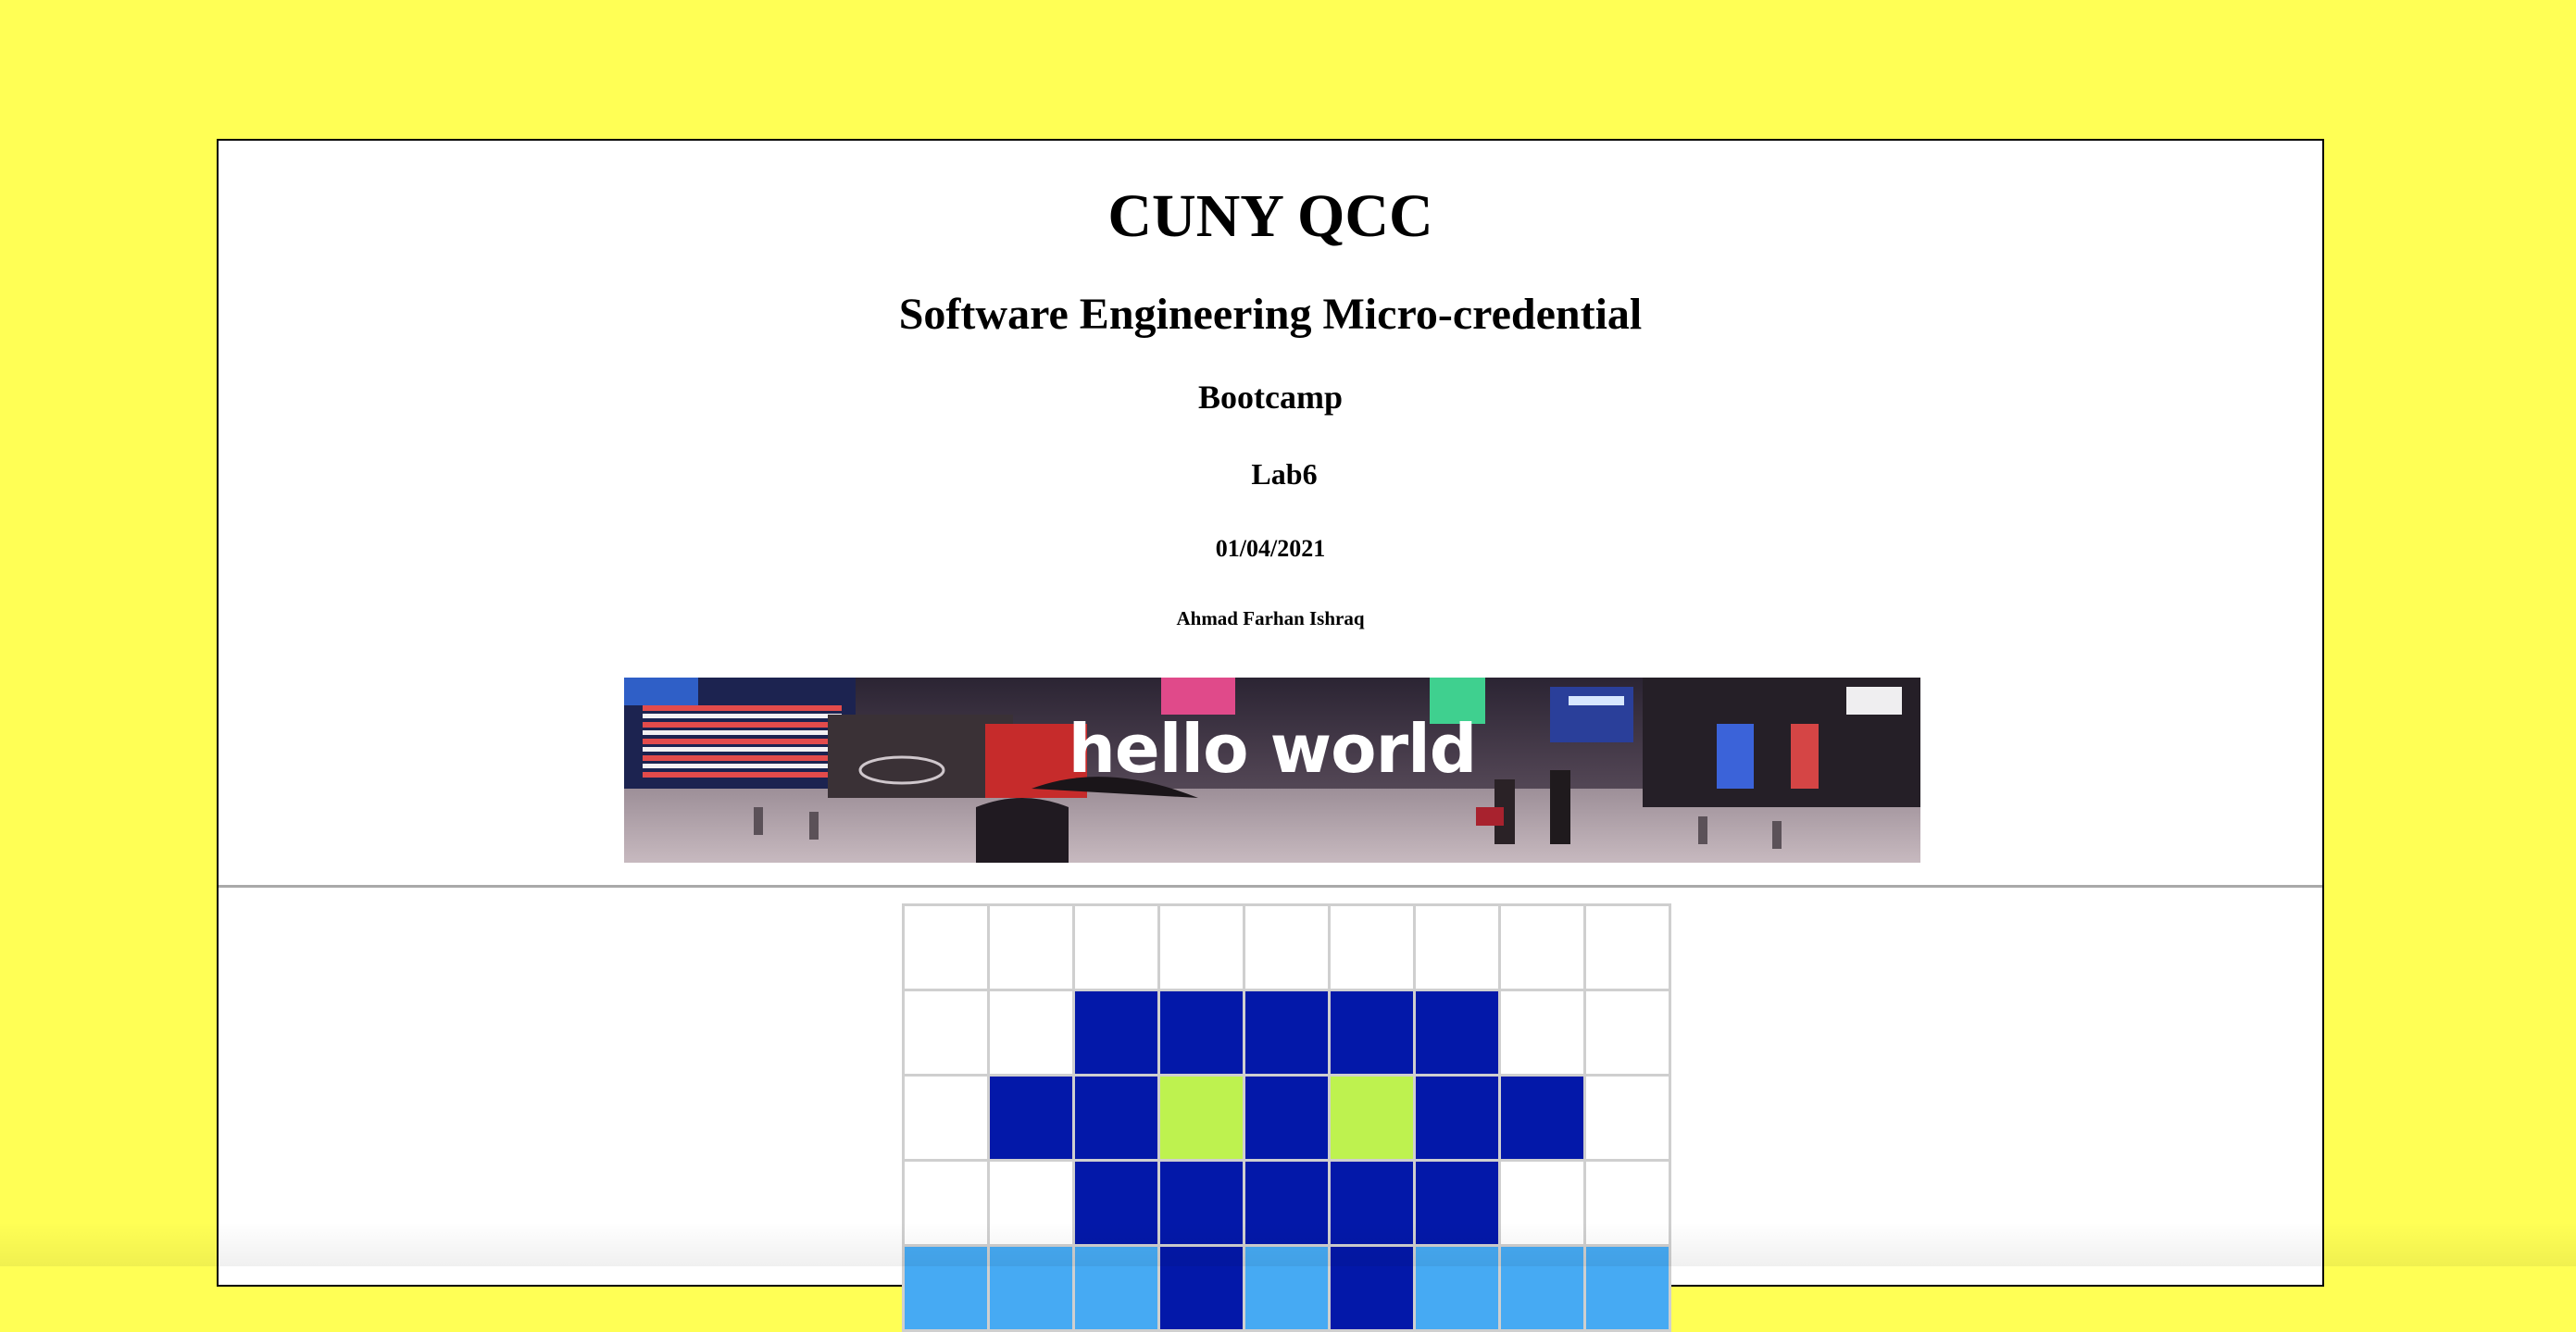  I want to click on horizontal-divider, so click(1271, 887).